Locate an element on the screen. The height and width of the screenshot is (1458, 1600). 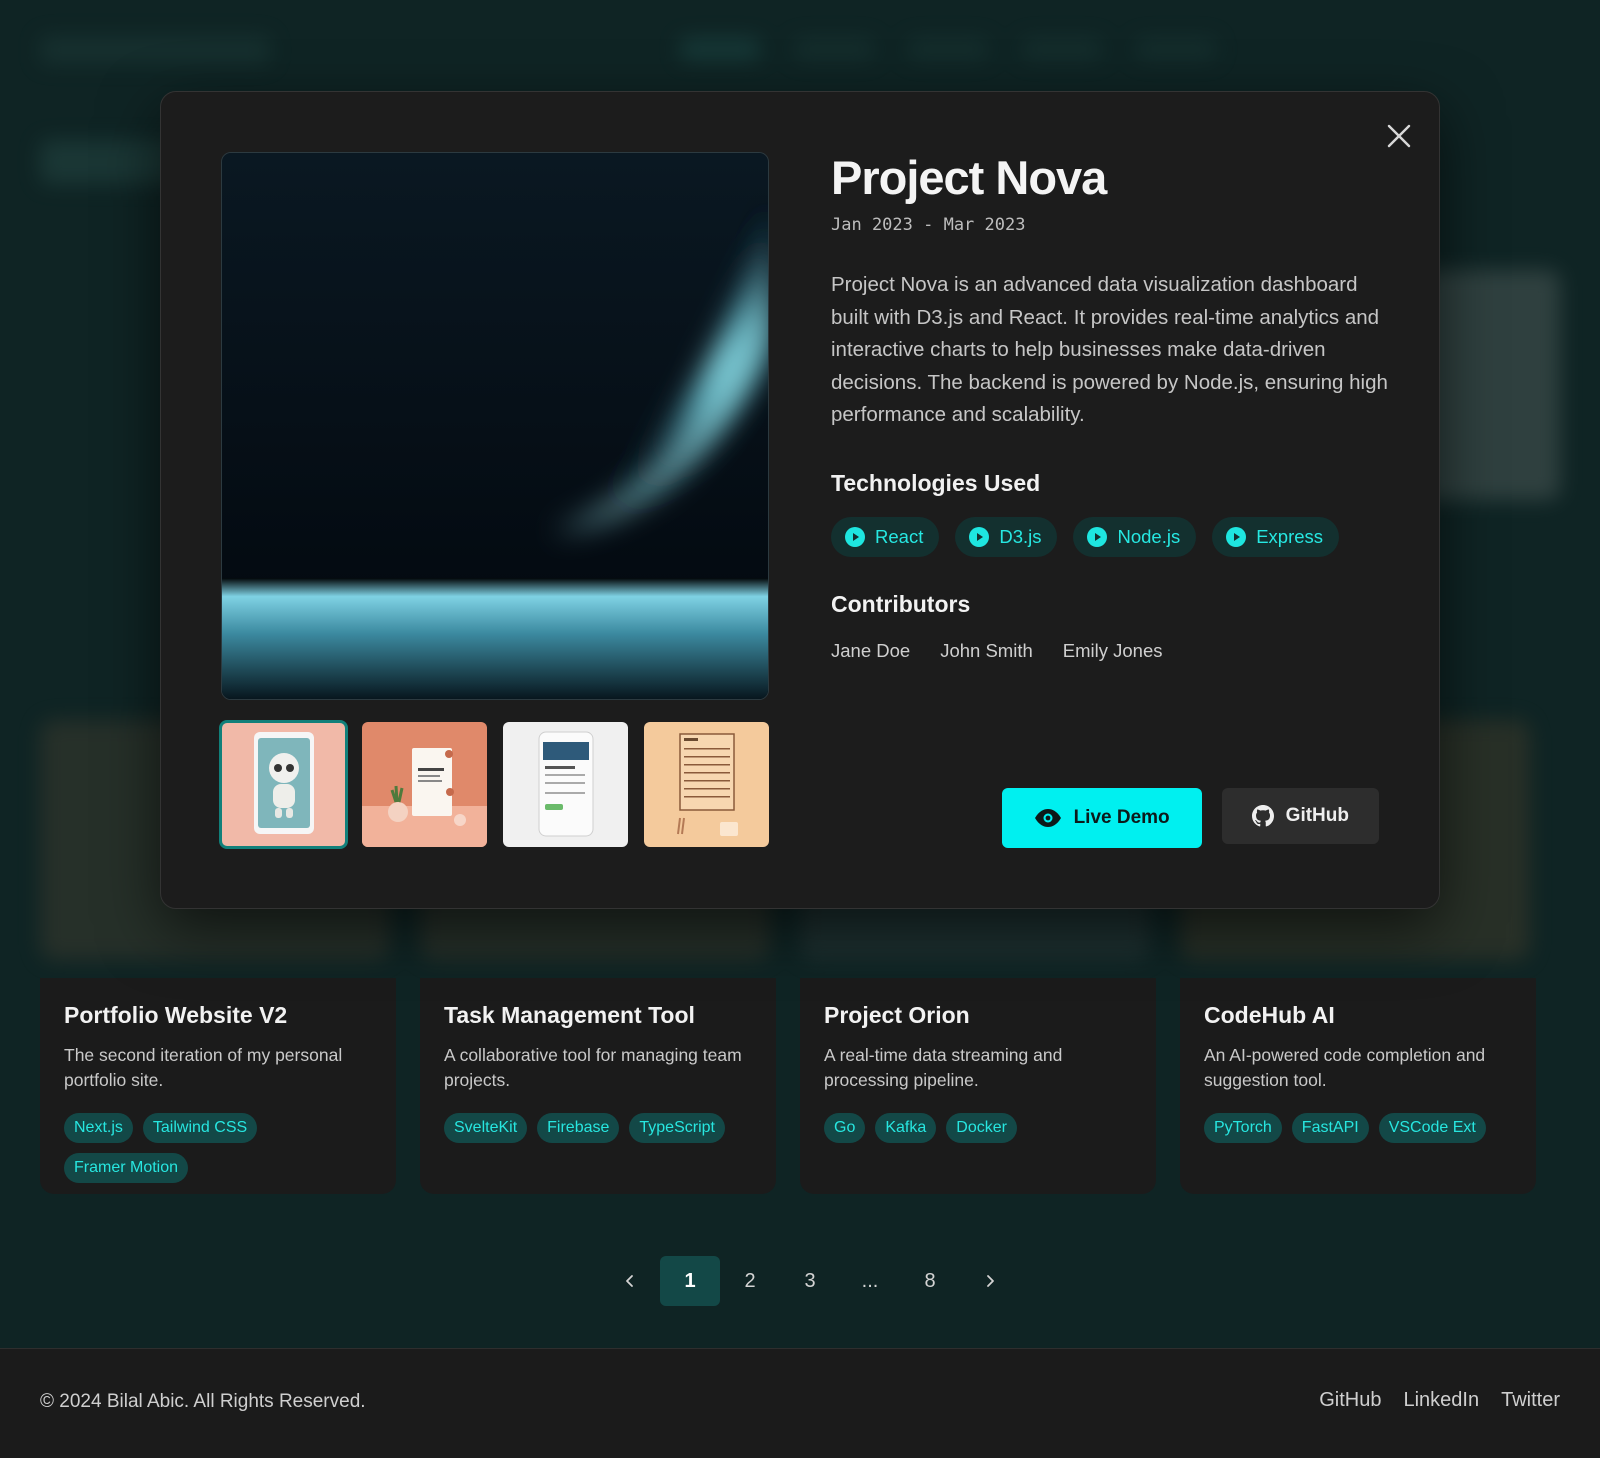
next-page-button is located at coordinates (990, 1281).